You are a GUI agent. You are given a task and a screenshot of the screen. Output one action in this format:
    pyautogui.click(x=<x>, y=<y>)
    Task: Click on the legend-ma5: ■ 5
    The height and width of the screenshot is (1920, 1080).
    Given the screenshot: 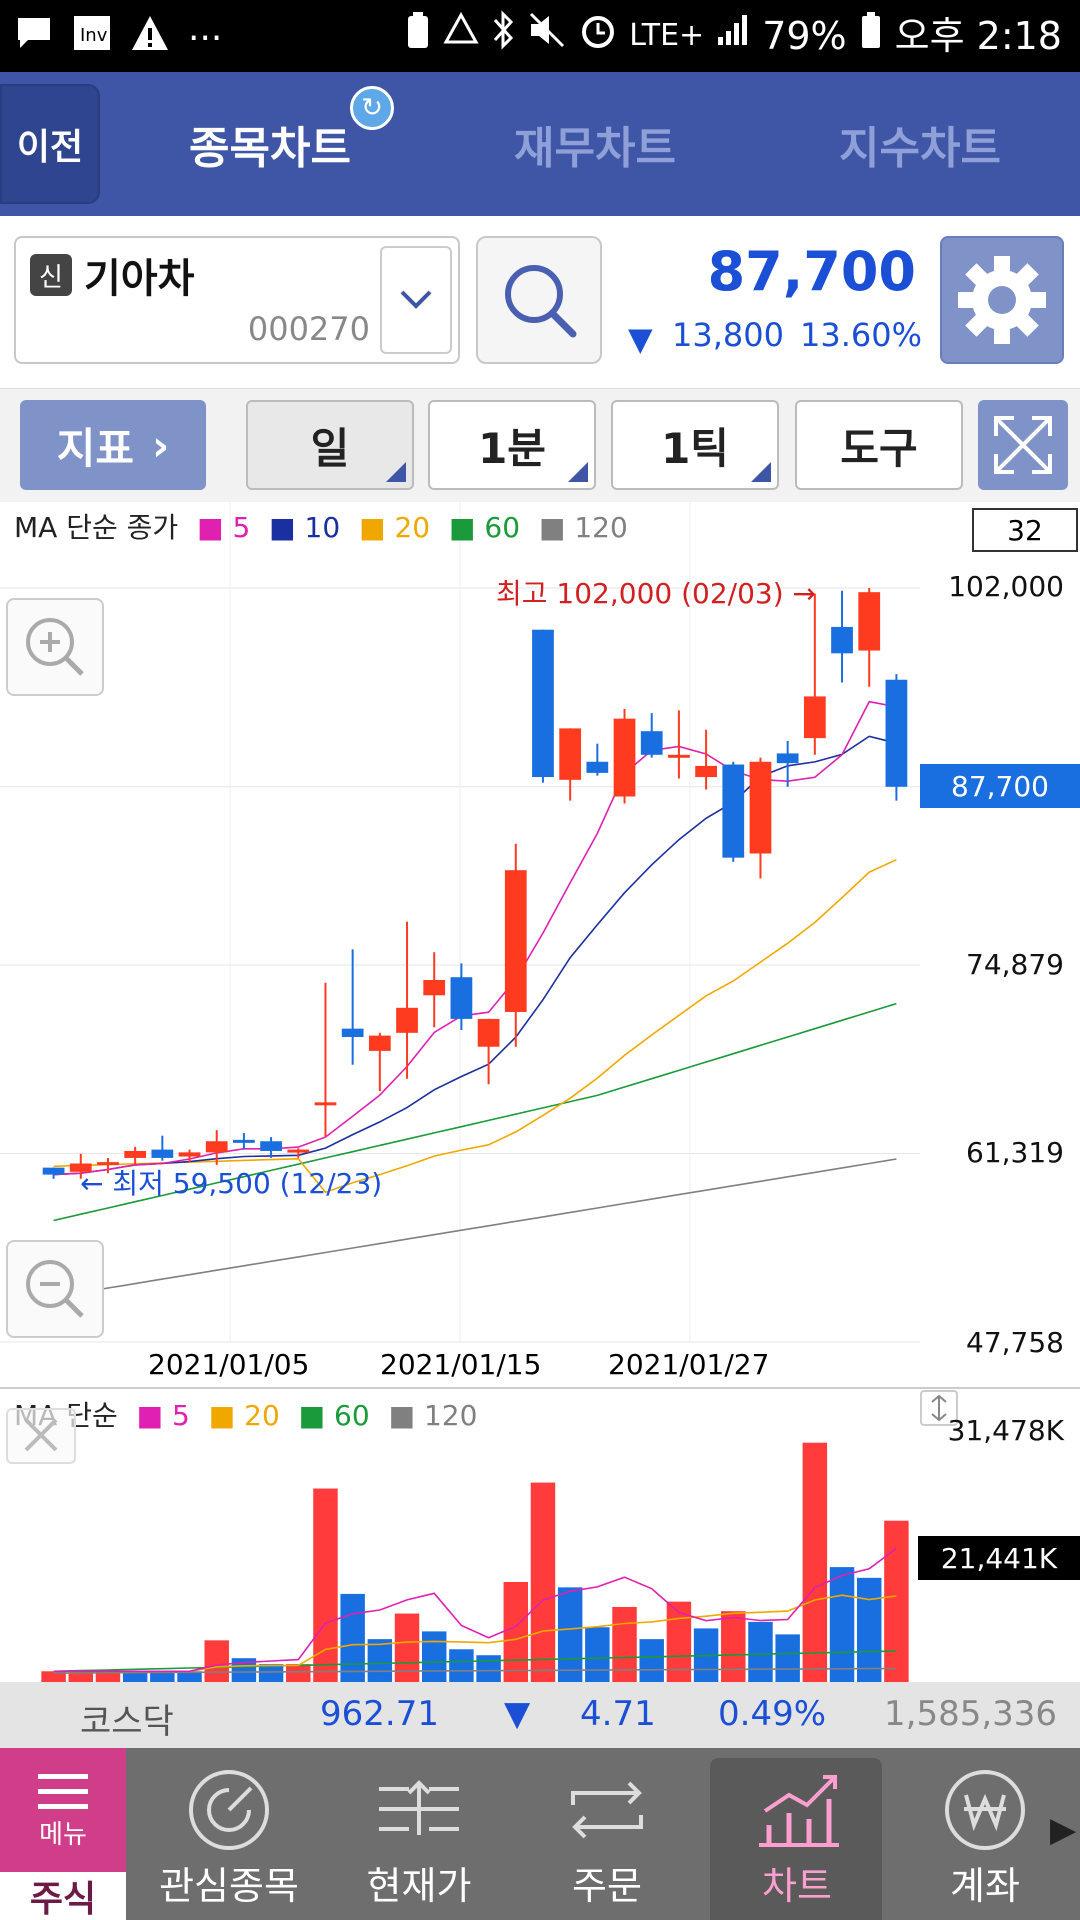 What is the action you would take?
    pyautogui.click(x=224, y=527)
    